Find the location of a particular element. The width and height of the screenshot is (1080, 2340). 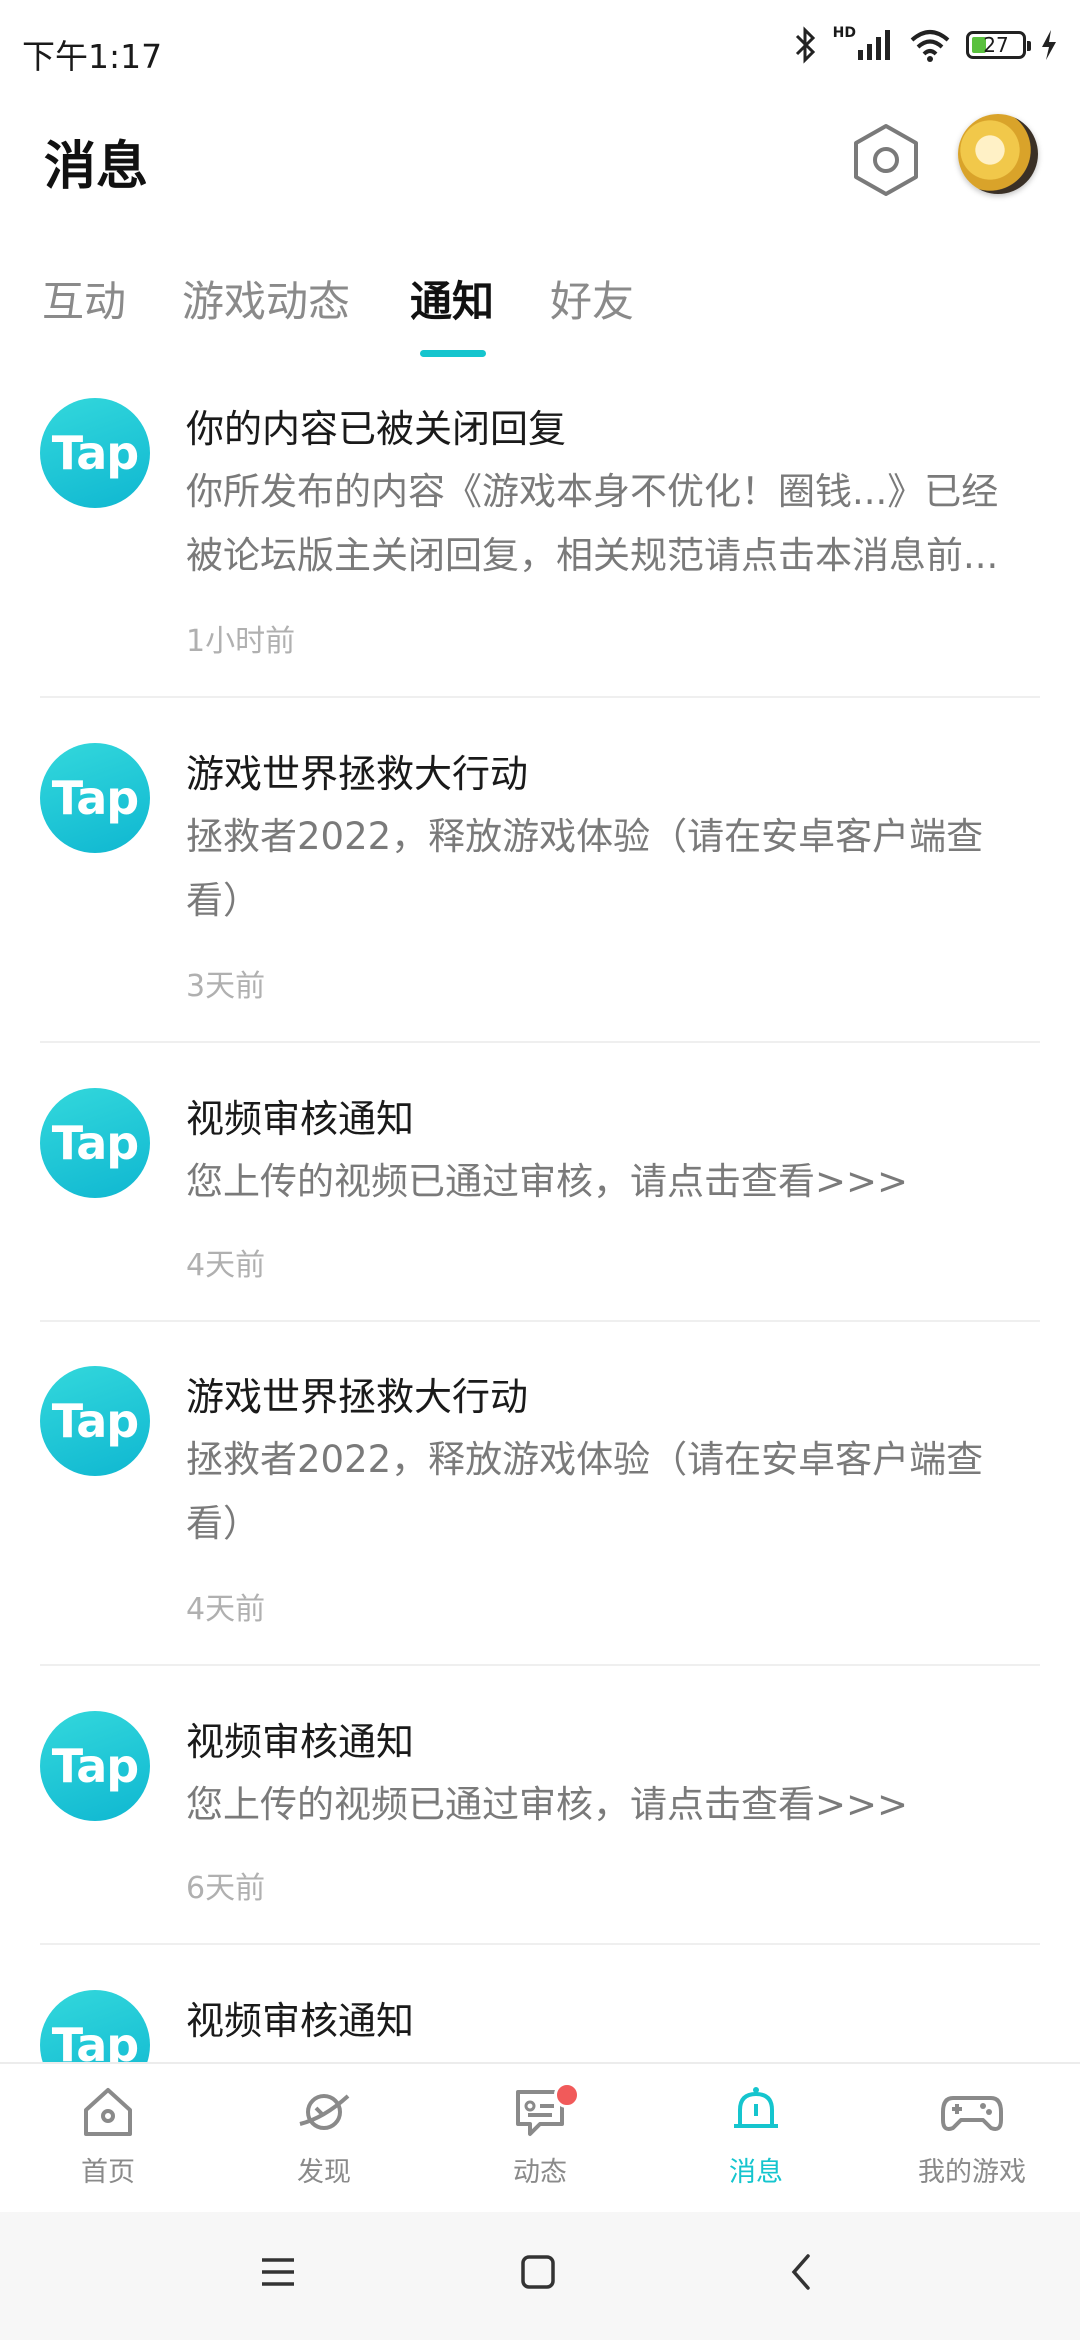

nav-home-label: 首页 is located at coordinates (108, 2172).